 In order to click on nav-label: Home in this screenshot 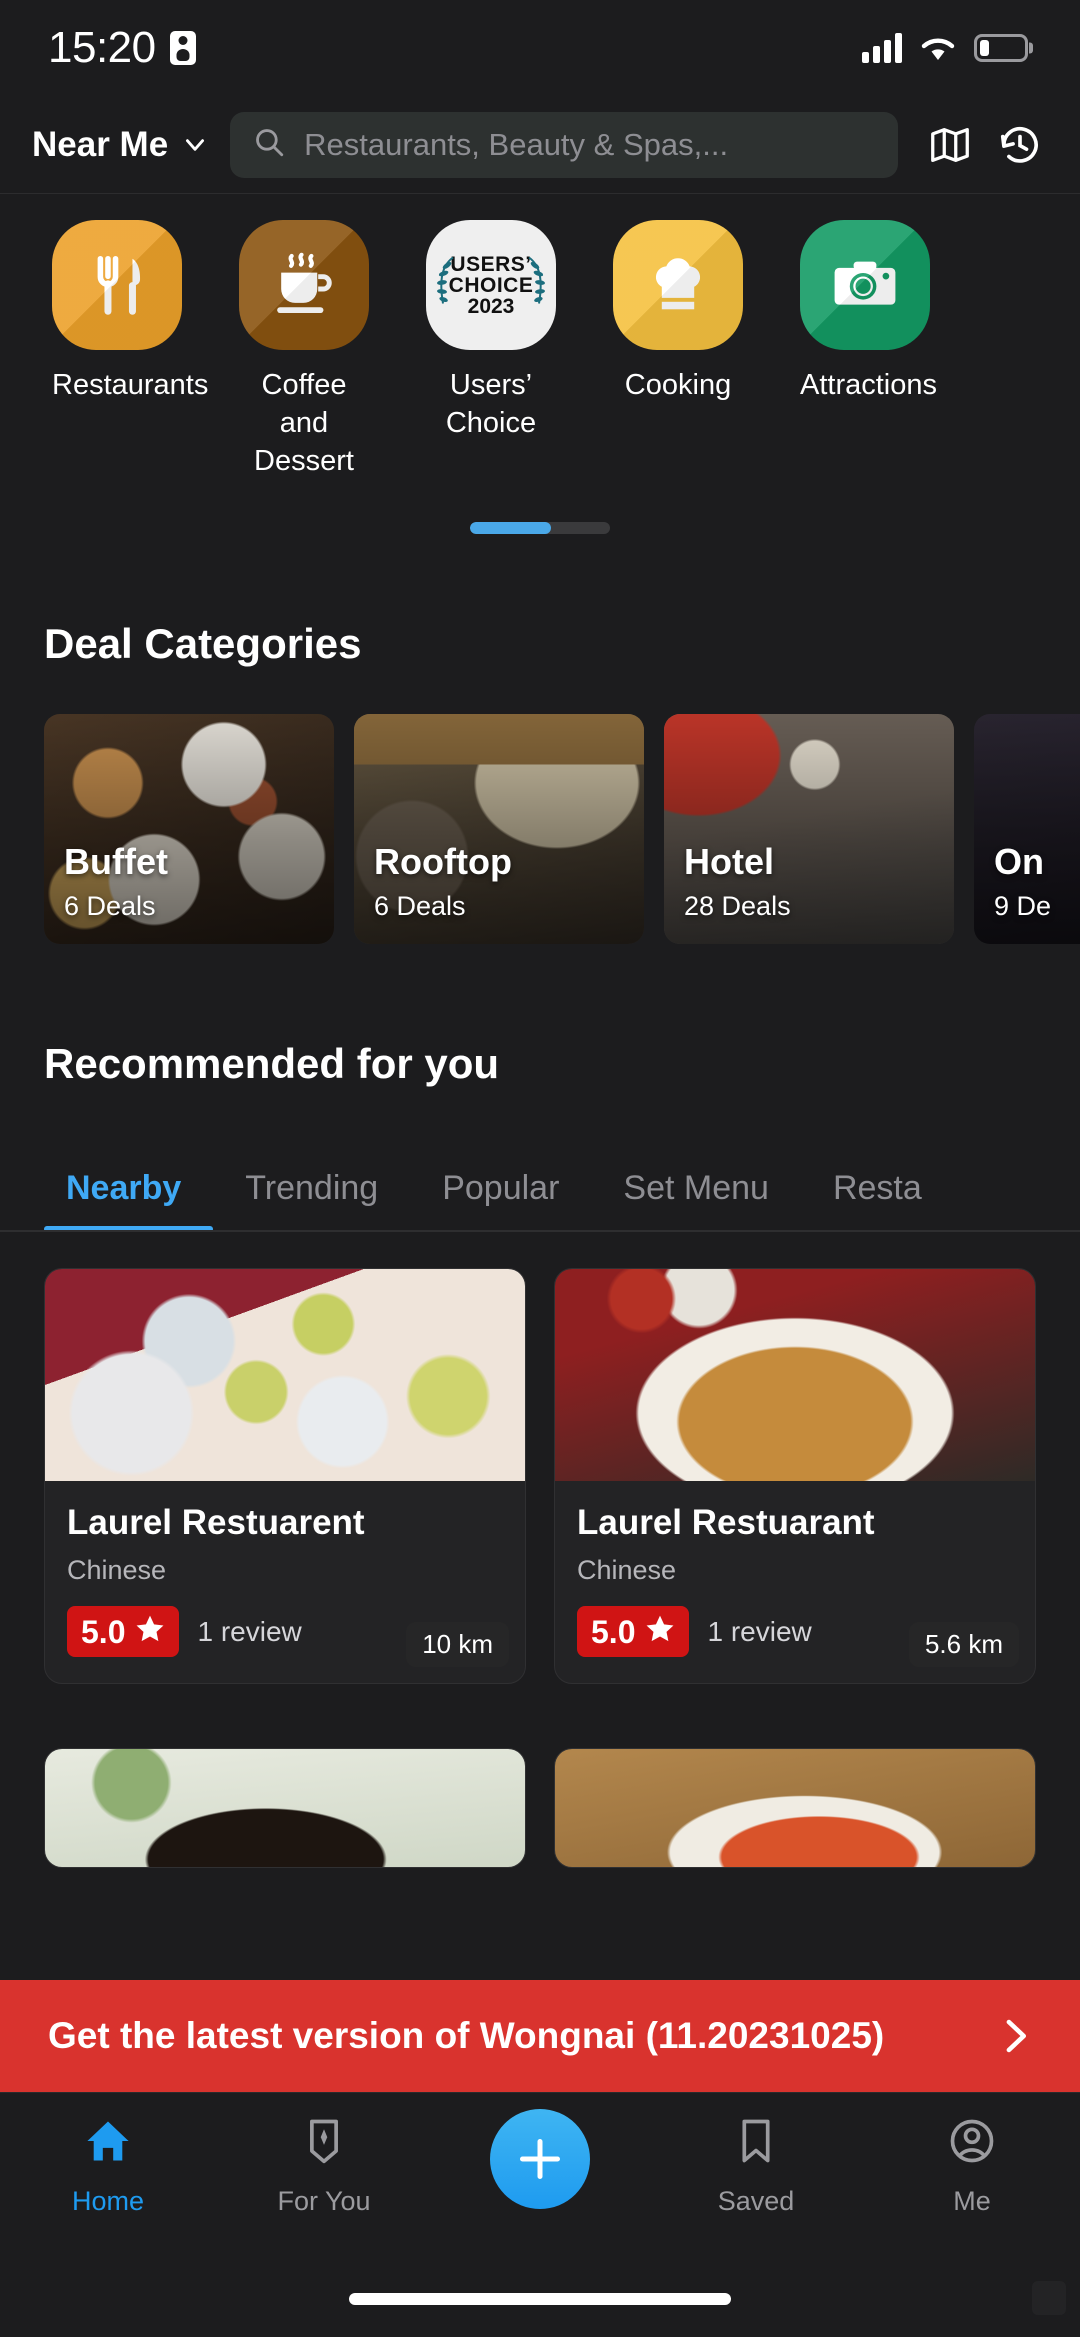, I will do `click(108, 2201)`.